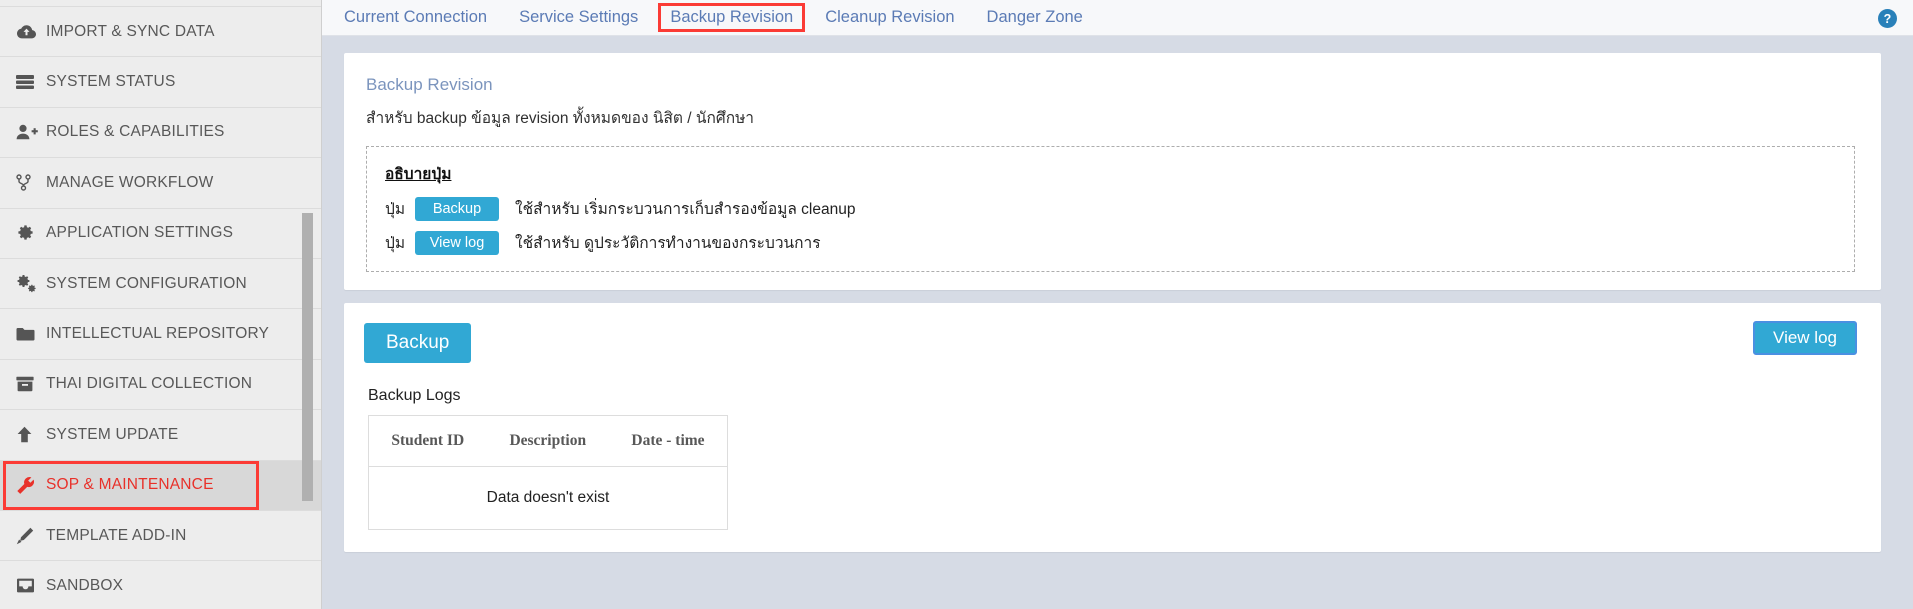 Image resolution: width=1913 pixels, height=609 pixels. What do you see at coordinates (149, 384) in the screenshot?
I see `sidebar-item-label: THAI DIGITAL COLLECTION` at bounding box center [149, 384].